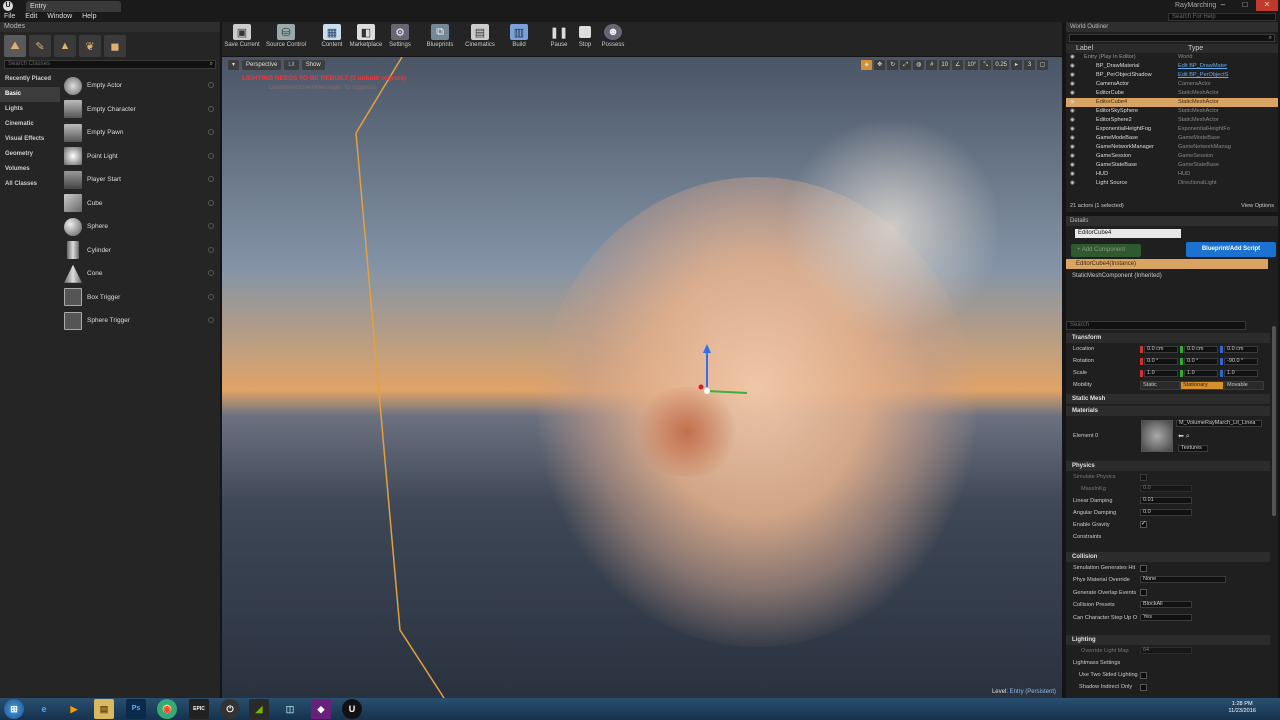  Describe the element at coordinates (1156, 325) in the screenshot. I see `details-search-input: Search` at that location.